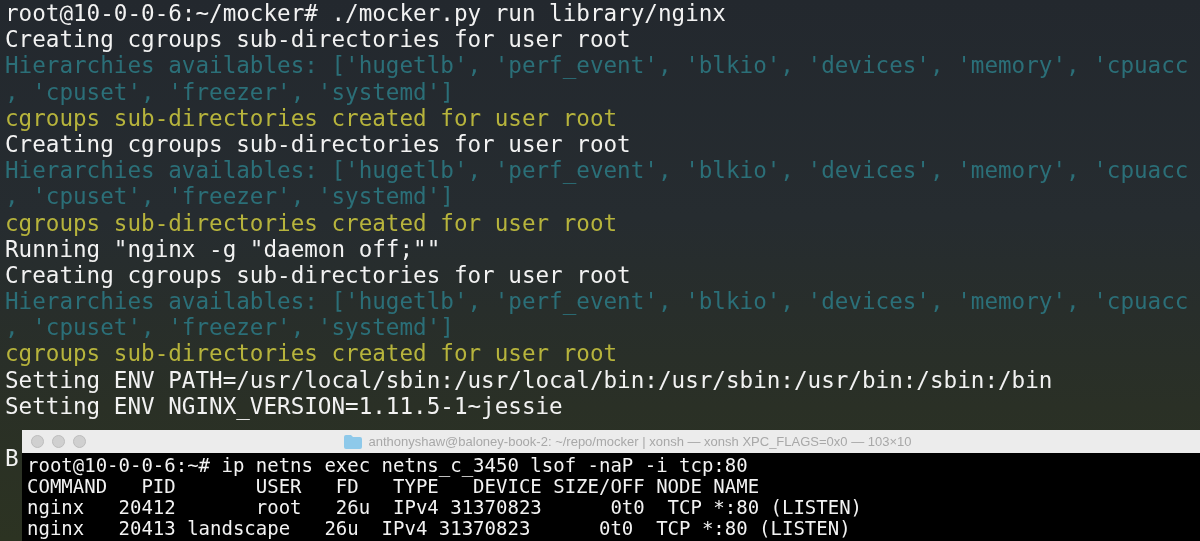 Image resolution: width=1200 pixels, height=541 pixels. Describe the element at coordinates (58, 441) in the screenshot. I see `minimize-icon` at that location.